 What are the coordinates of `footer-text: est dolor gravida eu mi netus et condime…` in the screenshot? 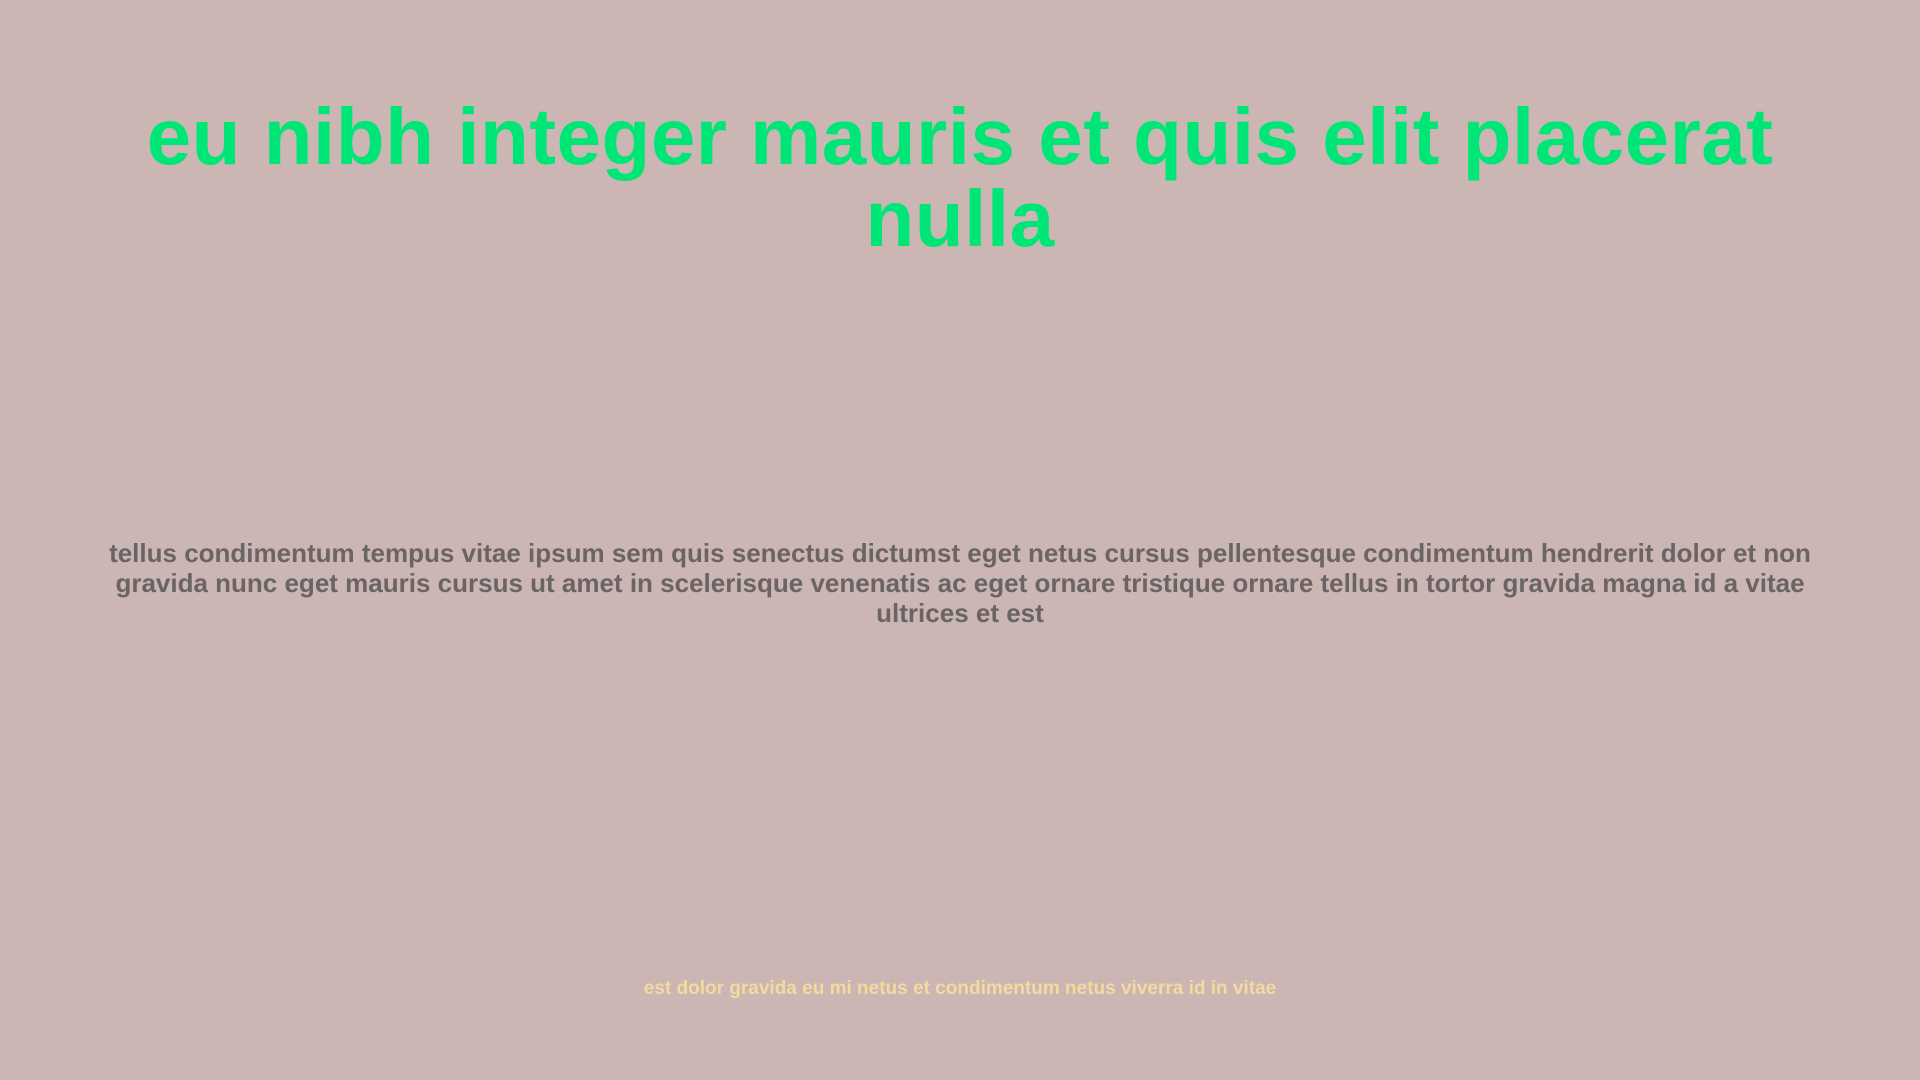 It's located at (960, 988).